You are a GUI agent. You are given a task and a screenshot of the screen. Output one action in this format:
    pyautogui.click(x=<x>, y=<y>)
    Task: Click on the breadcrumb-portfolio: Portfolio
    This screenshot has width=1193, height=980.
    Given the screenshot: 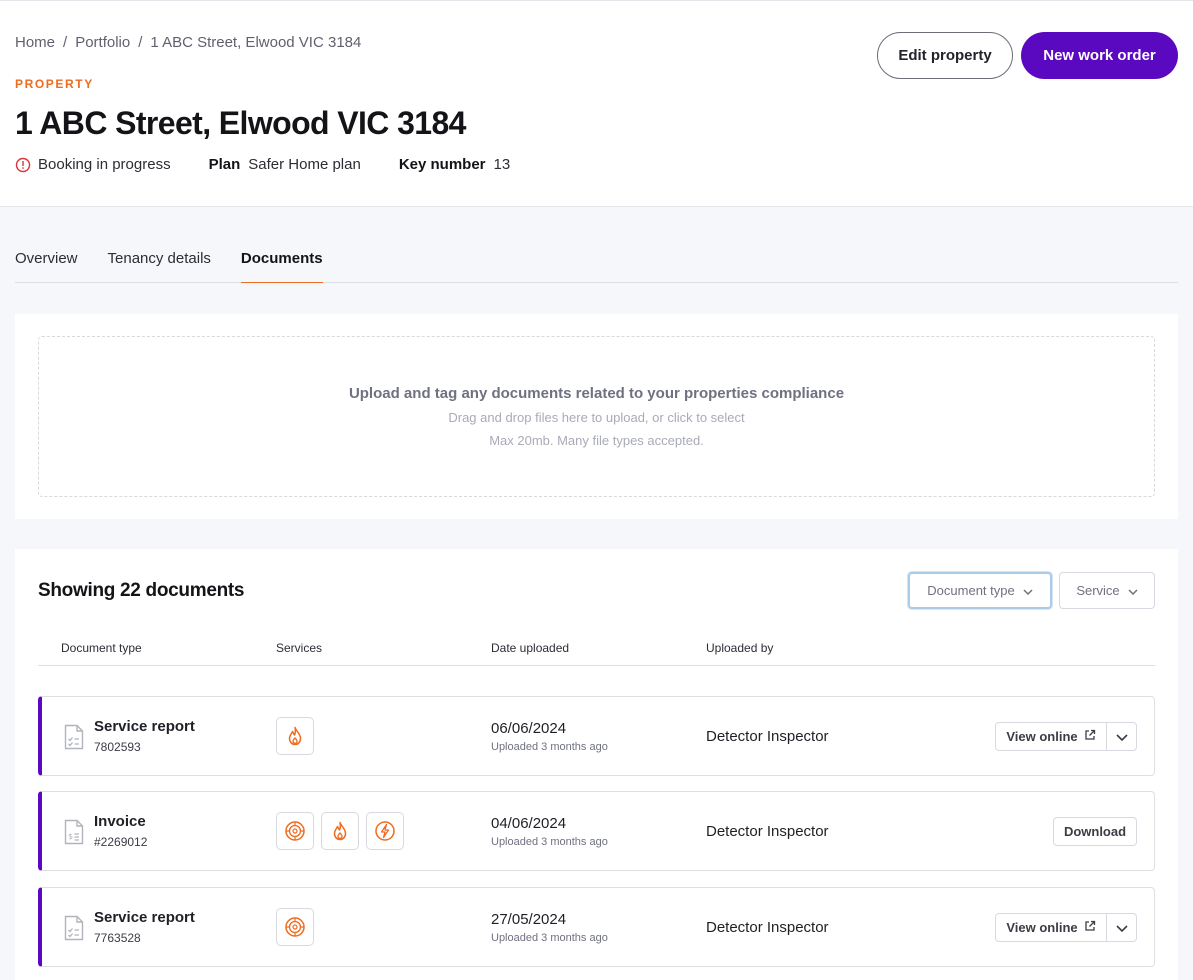 What is the action you would take?
    pyautogui.click(x=102, y=42)
    